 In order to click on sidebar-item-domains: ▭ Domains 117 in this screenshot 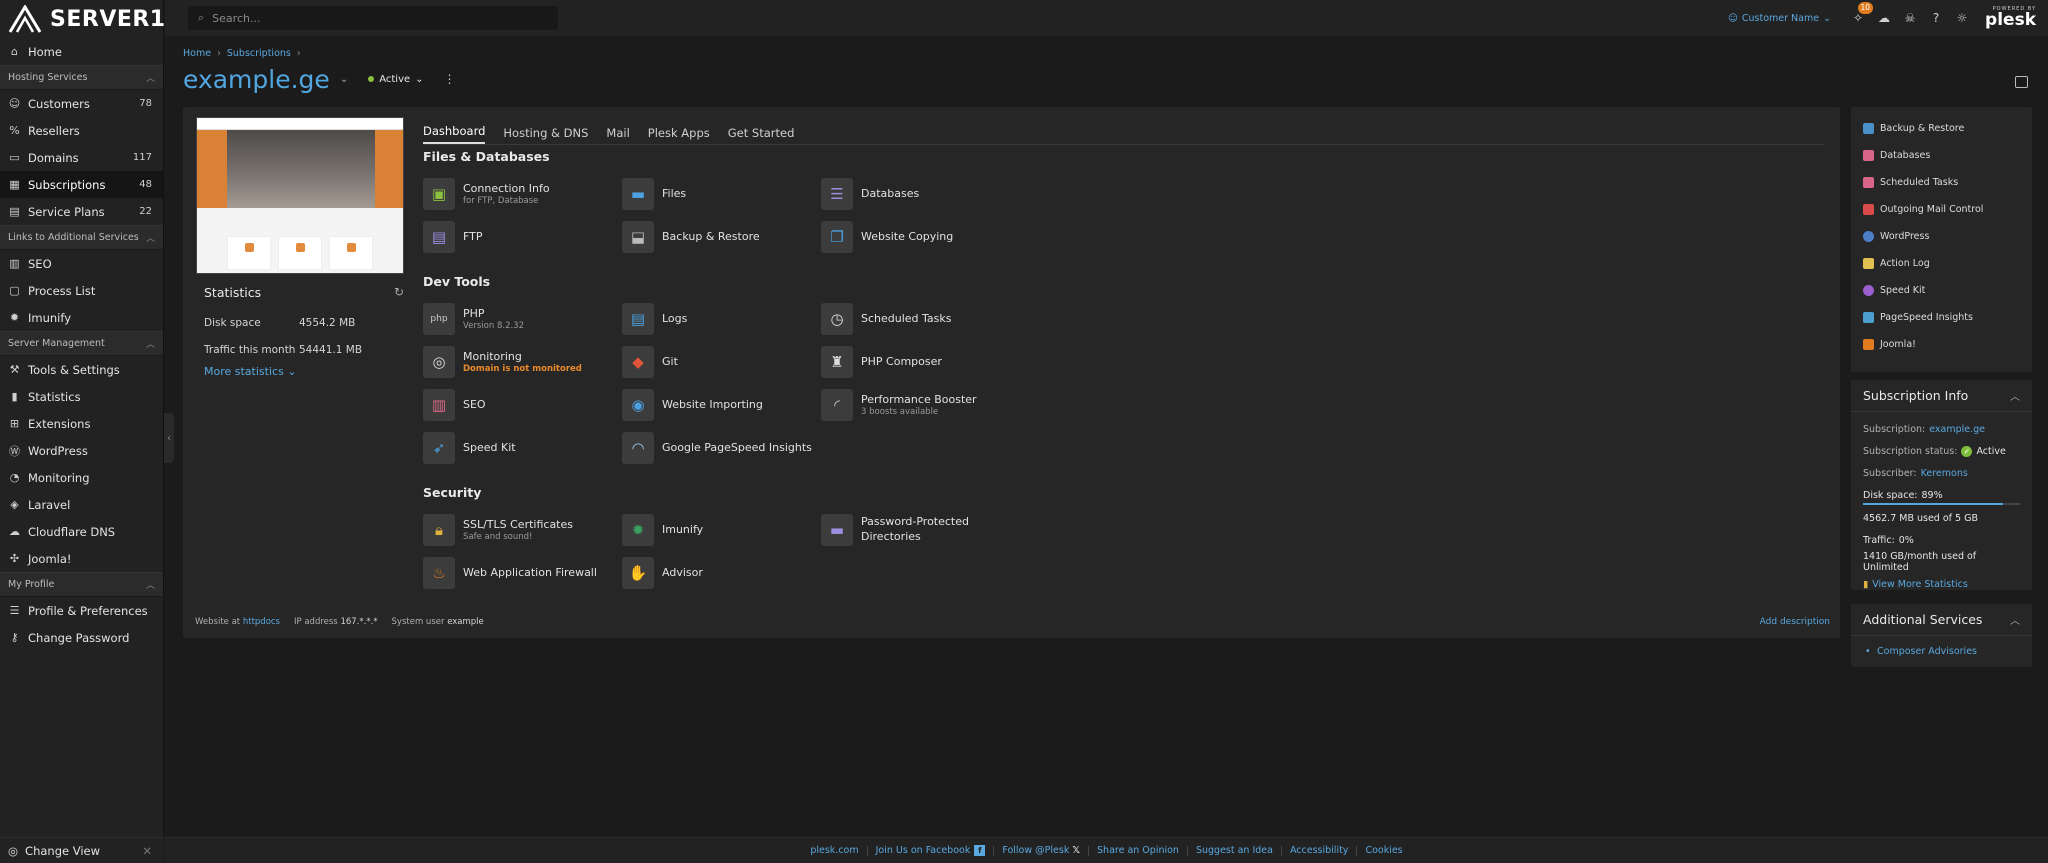, I will do `click(81, 157)`.